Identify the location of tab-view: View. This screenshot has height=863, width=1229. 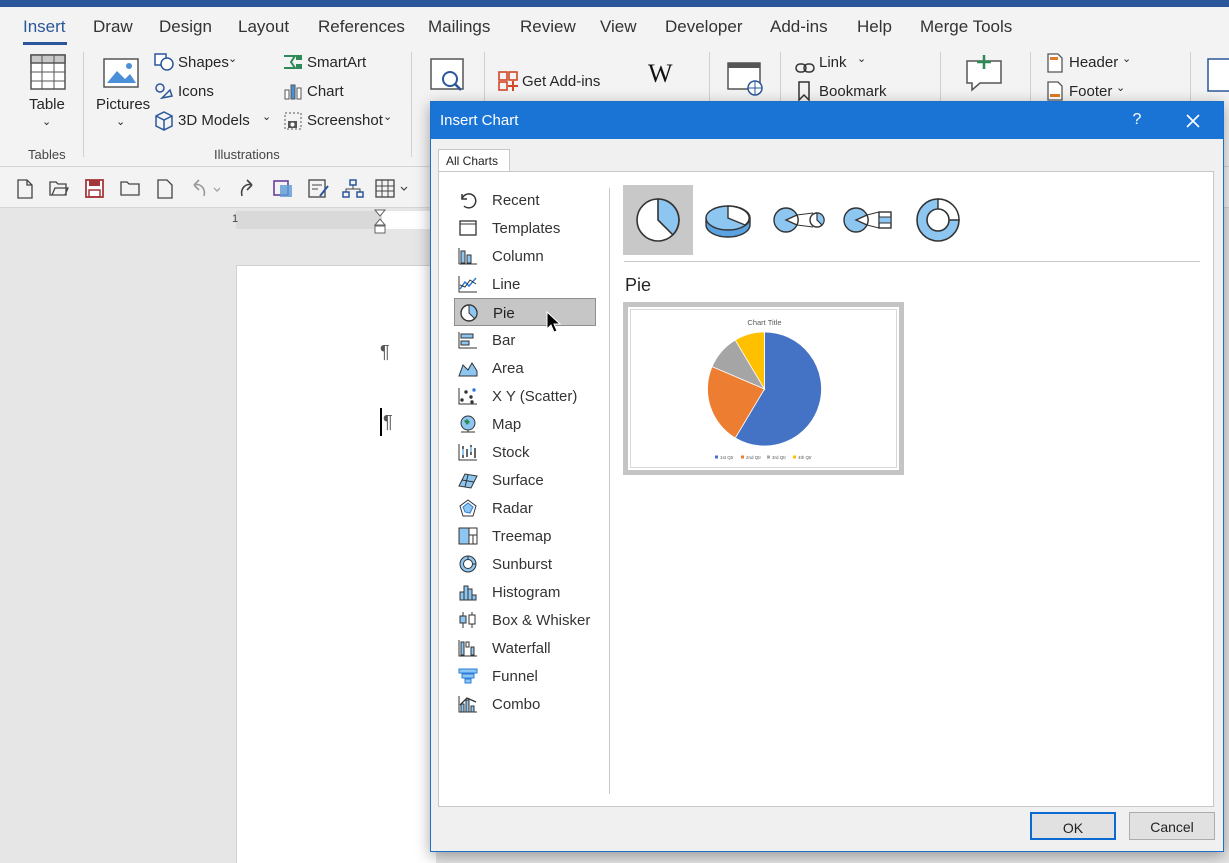
(618, 27).